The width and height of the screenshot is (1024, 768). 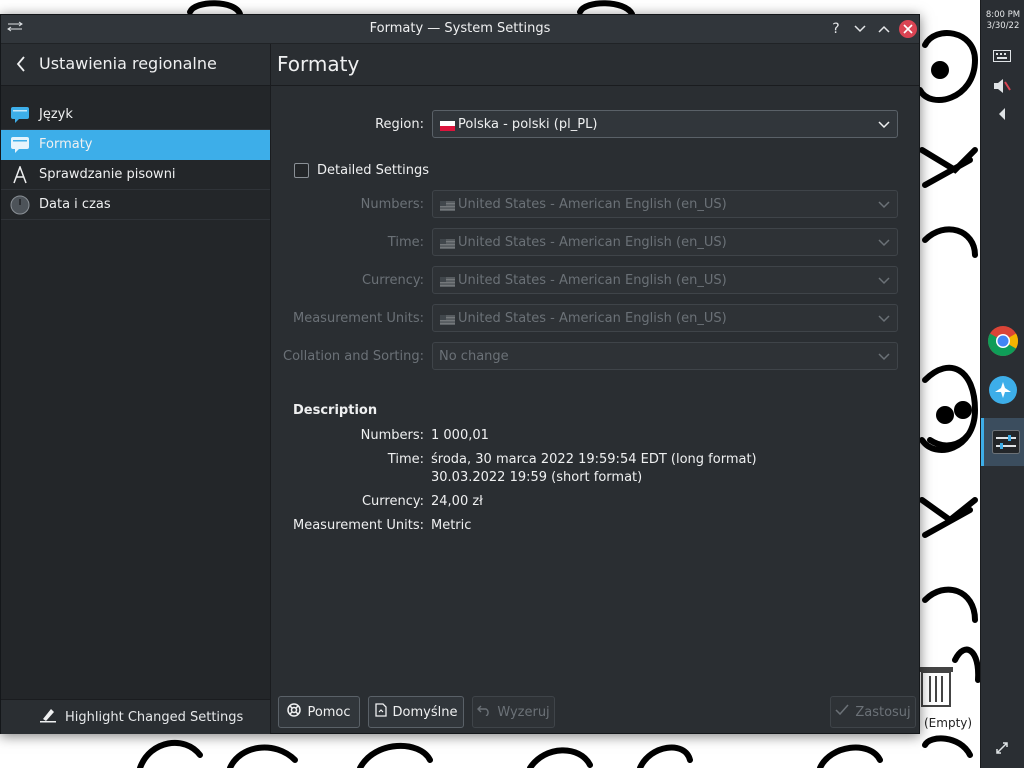 What do you see at coordinates (399, 124) in the screenshot?
I see `region-label: Region:` at bounding box center [399, 124].